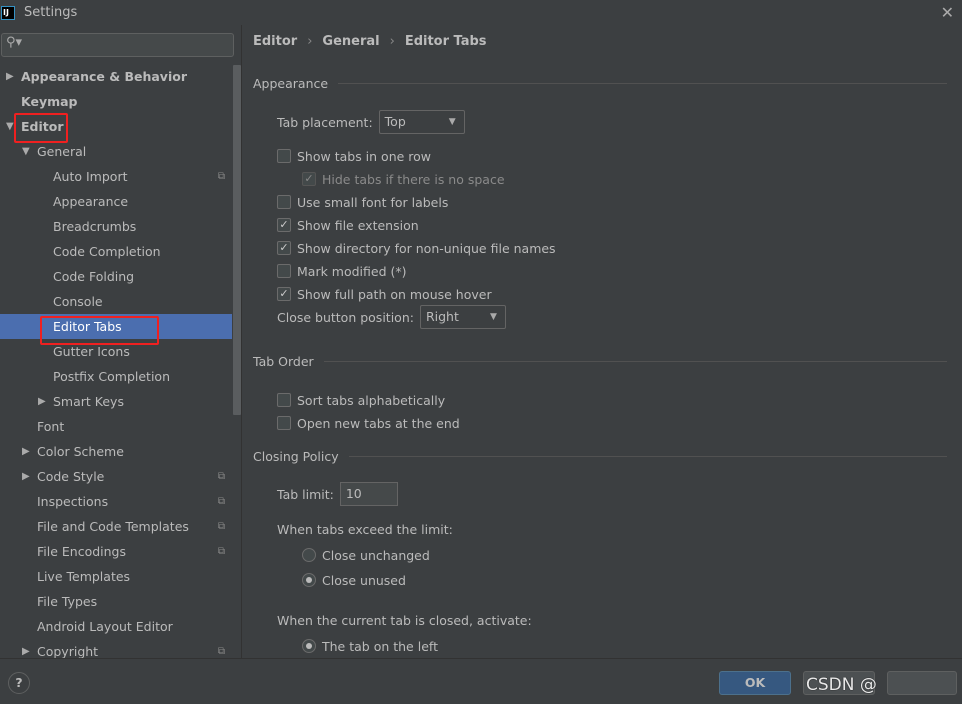  What do you see at coordinates (378, 423) in the screenshot?
I see `checkbox-label: Open new tabs at the end` at bounding box center [378, 423].